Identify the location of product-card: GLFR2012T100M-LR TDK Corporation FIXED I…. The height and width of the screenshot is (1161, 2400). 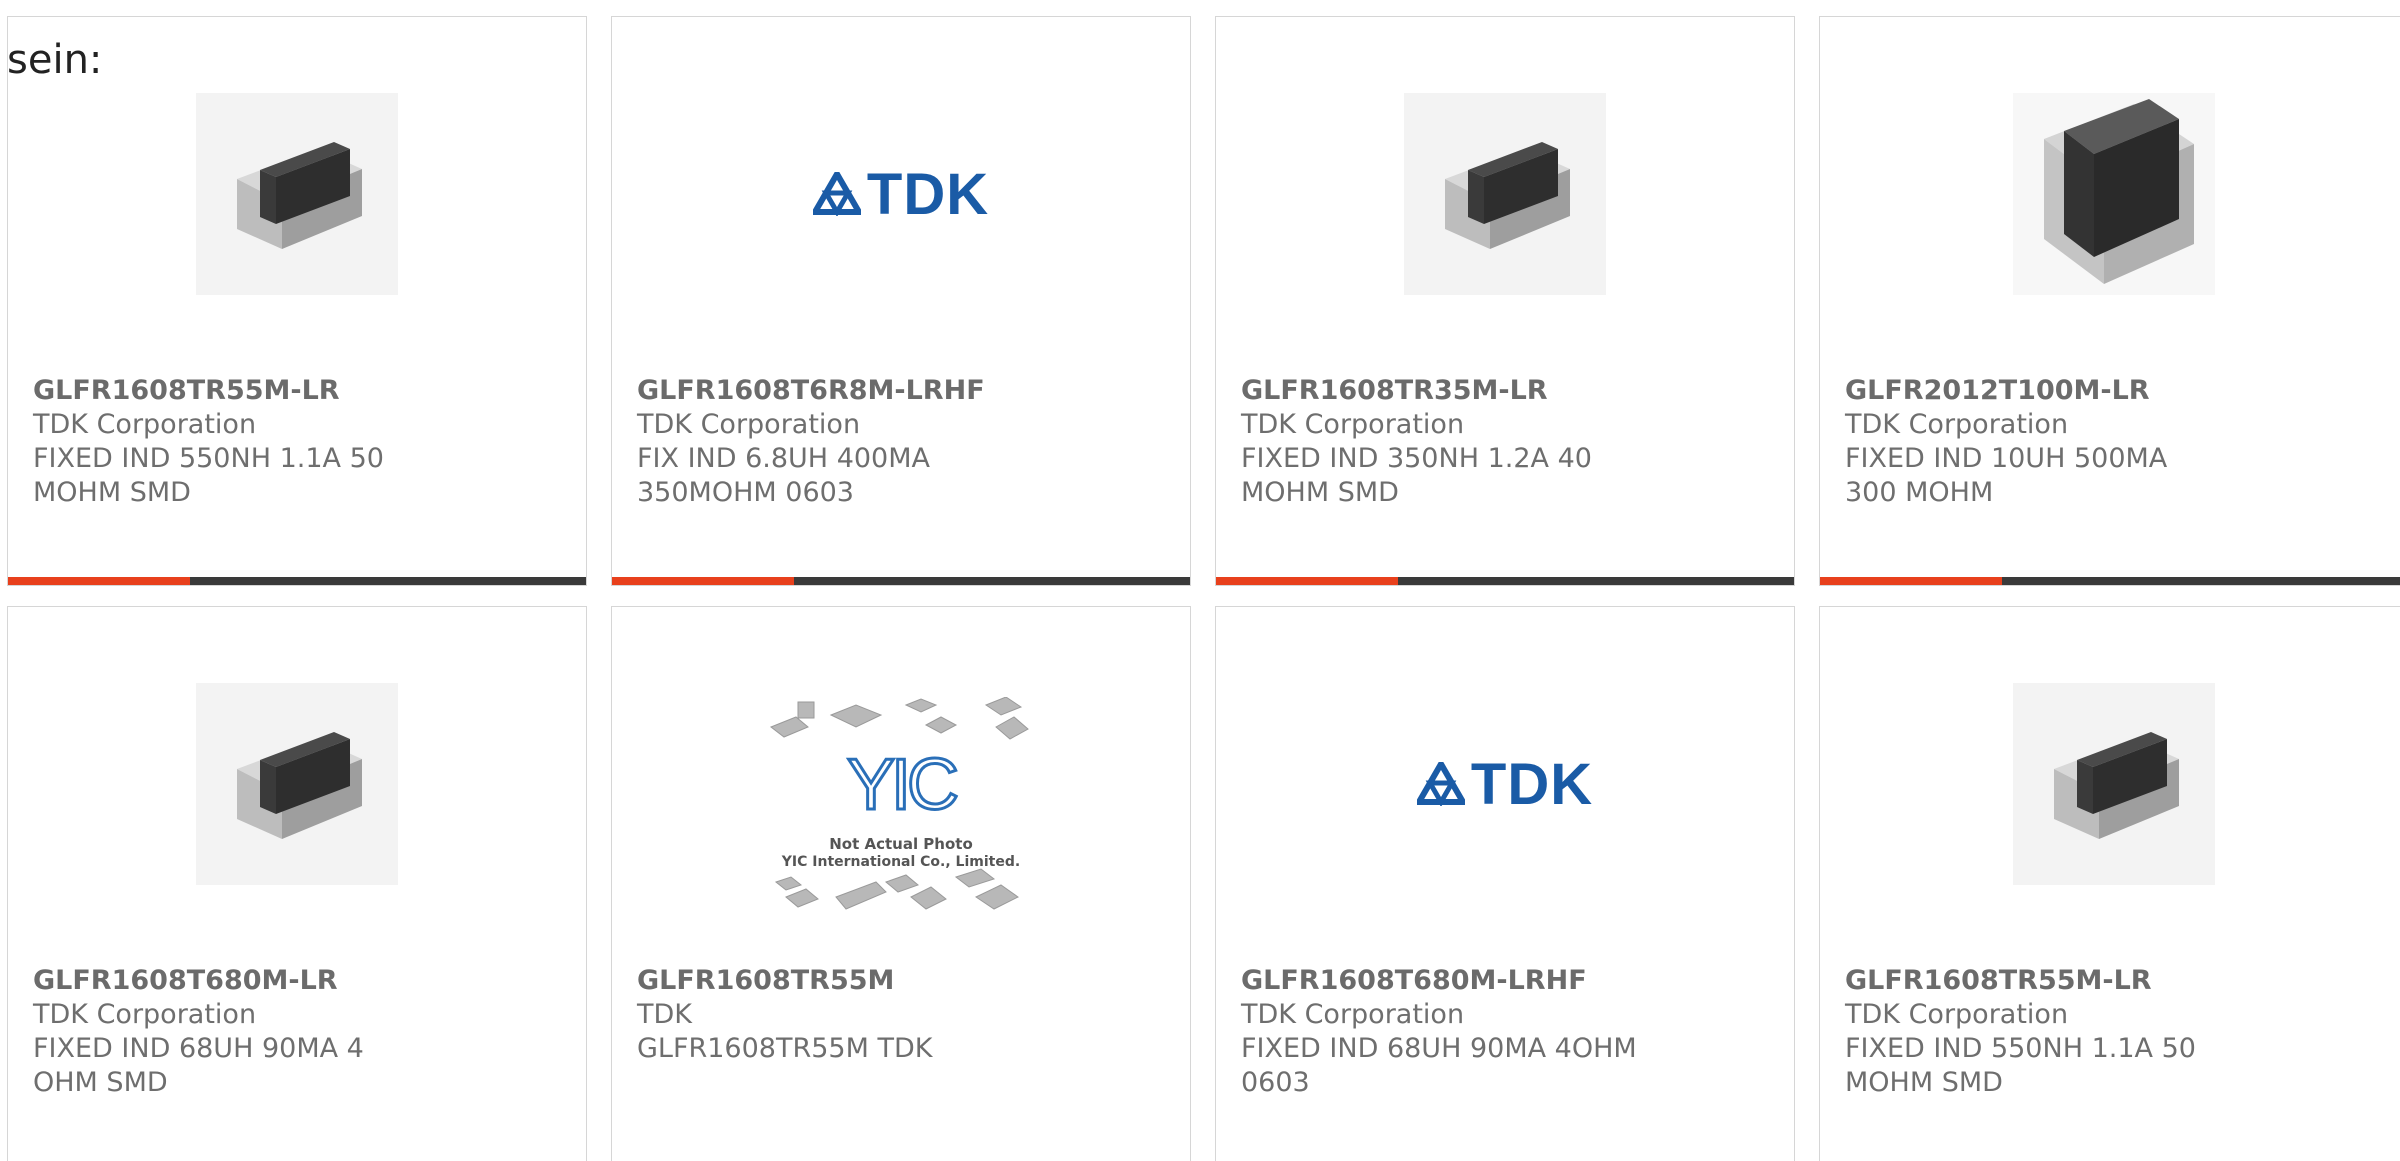
(2109, 301).